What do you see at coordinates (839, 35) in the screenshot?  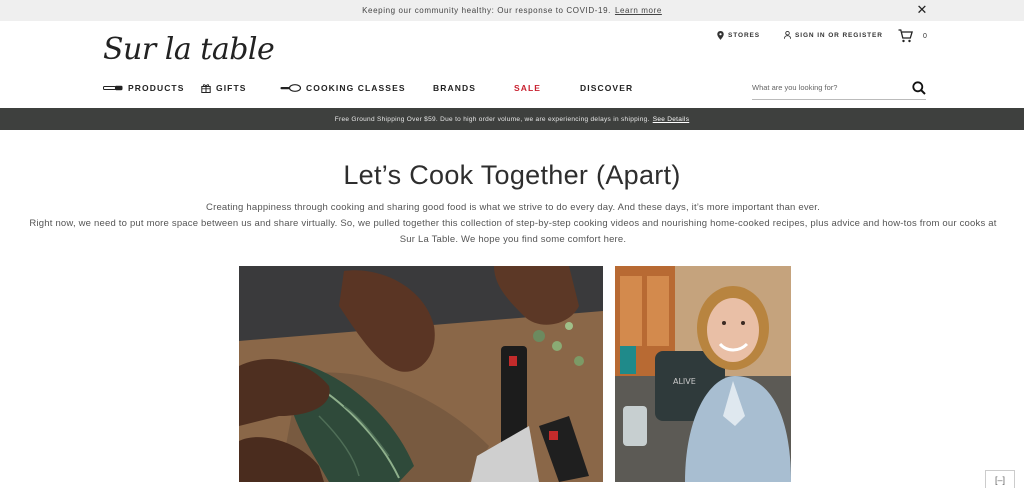 I see `signin-label: SIGN IN OR REGISTER` at bounding box center [839, 35].